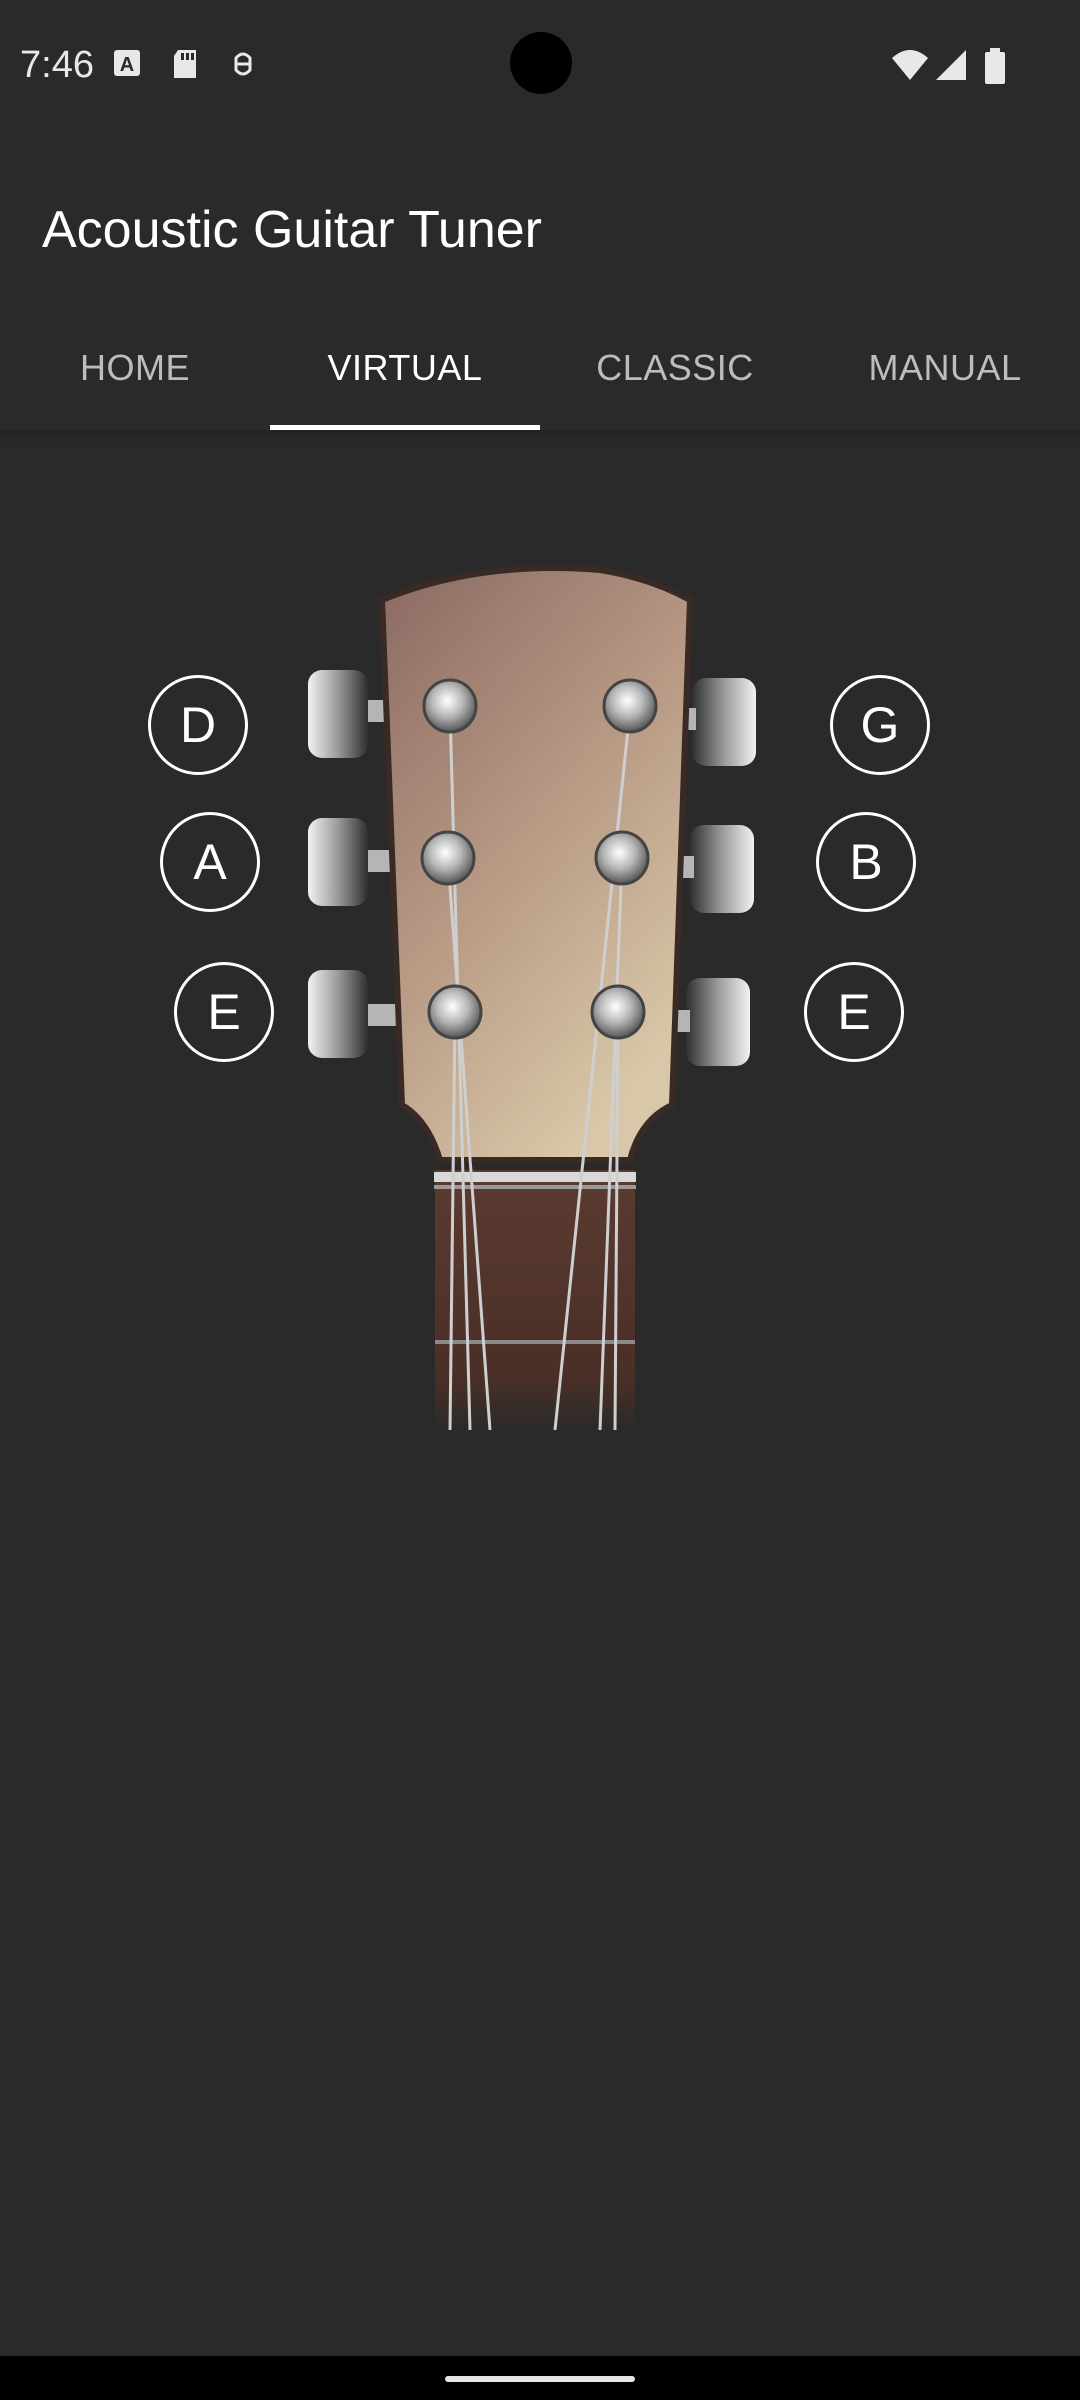 Image resolution: width=1080 pixels, height=2400 pixels. What do you see at coordinates (532, 997) in the screenshot?
I see `guitar-headstock-image` at bounding box center [532, 997].